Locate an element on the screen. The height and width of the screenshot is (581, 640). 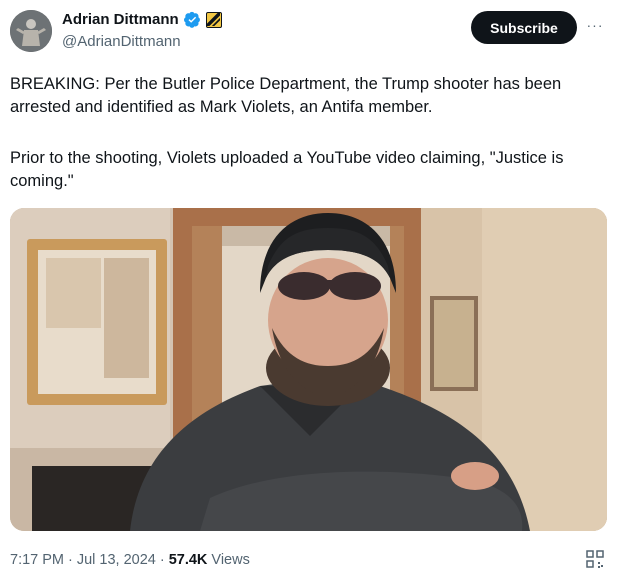
views-label: Views is located at coordinates (230, 560).